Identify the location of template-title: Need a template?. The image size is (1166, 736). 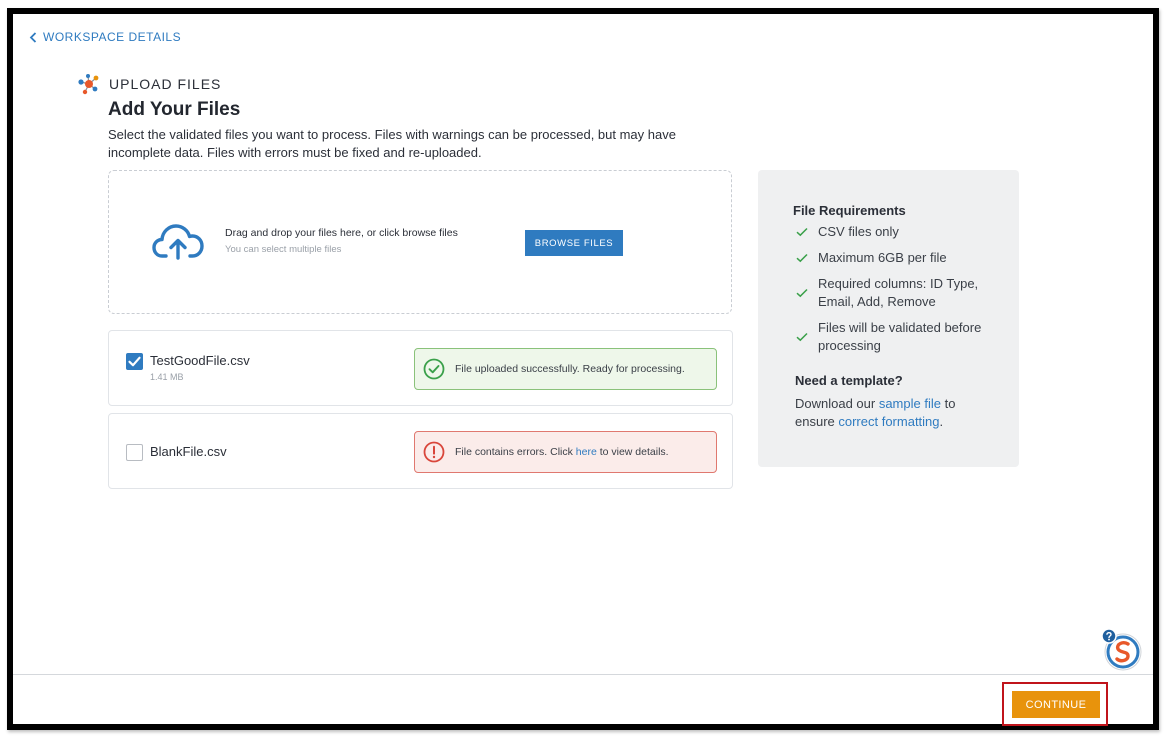
(849, 380).